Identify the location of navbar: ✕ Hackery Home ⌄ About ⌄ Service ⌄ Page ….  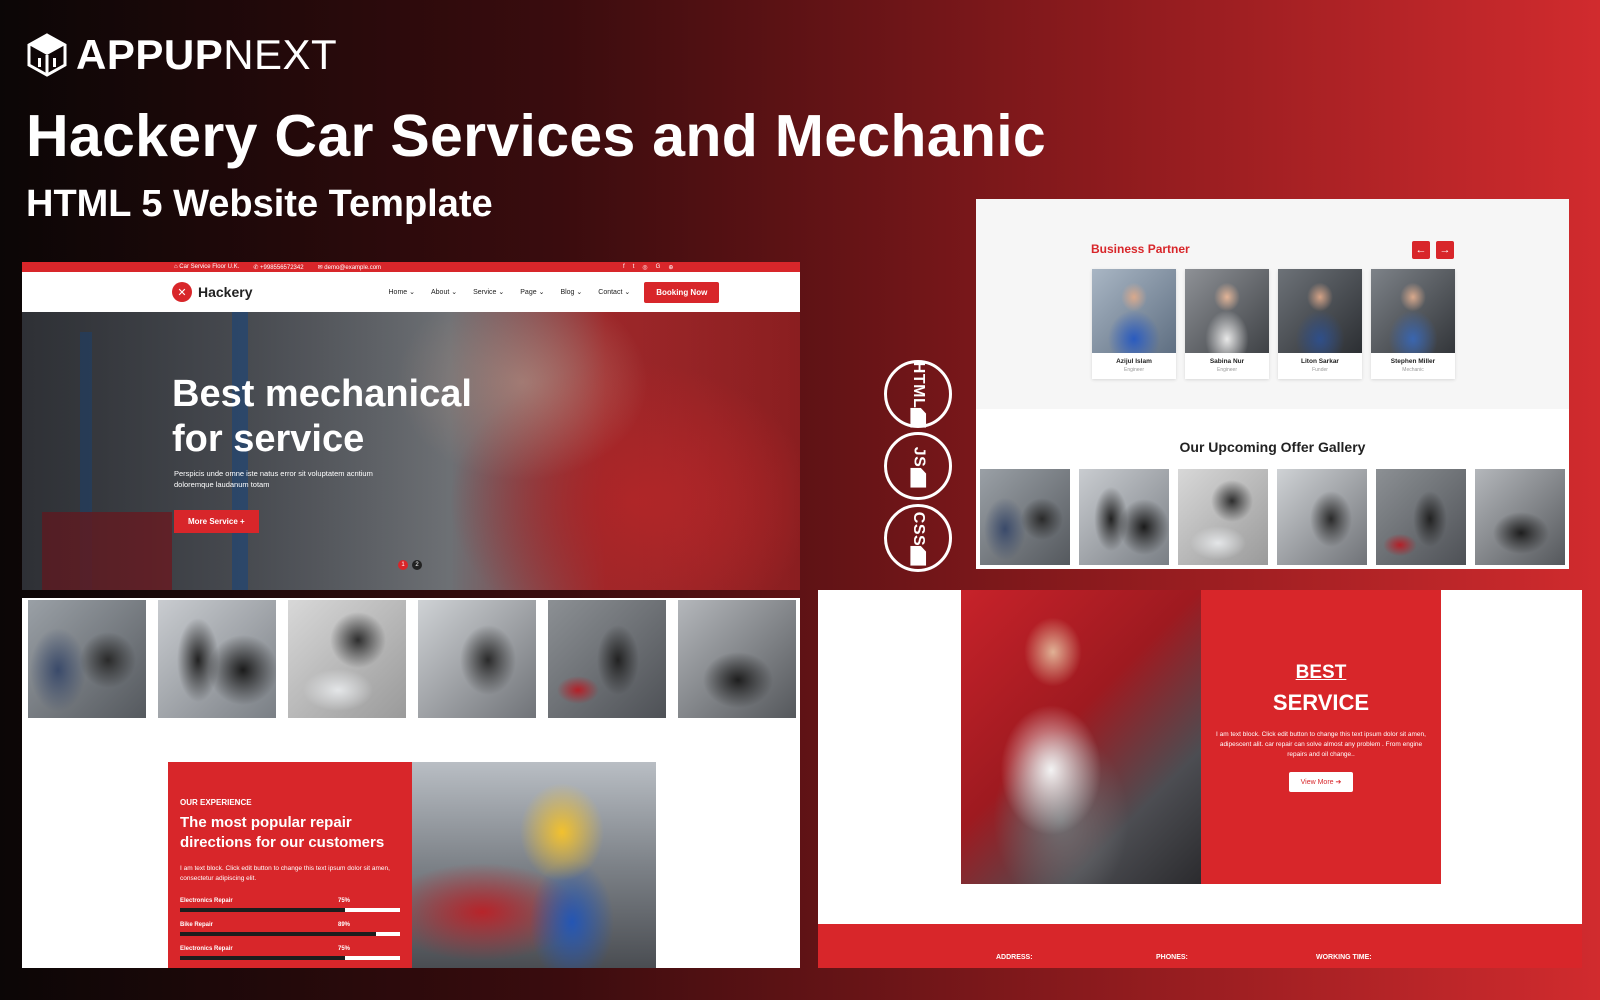
(411, 292).